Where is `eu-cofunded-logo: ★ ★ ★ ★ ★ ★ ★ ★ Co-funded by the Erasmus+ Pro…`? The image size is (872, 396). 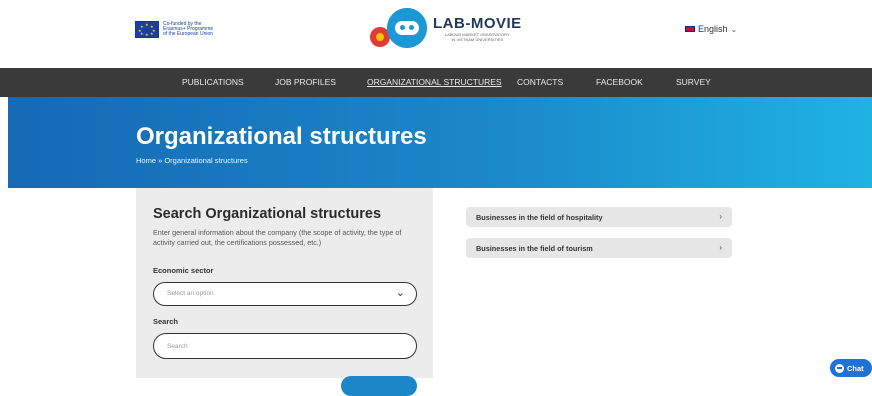 eu-cofunded-logo: ★ ★ ★ ★ ★ ★ ★ ★ Co-funded by the Erasmus+ Pro… is located at coordinates (176, 29).